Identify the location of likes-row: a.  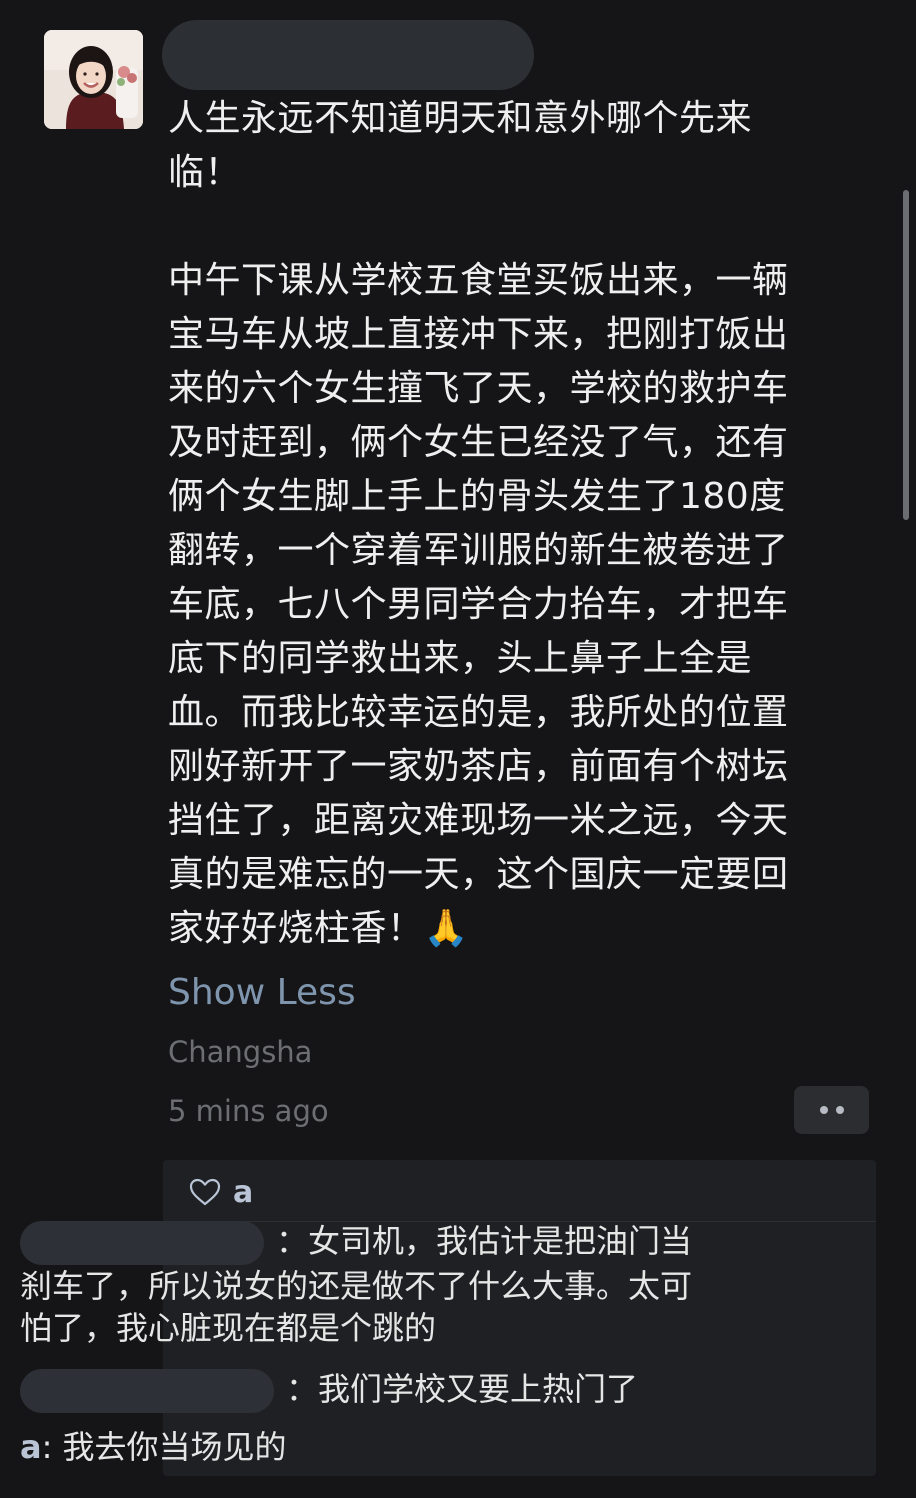
(221, 1192).